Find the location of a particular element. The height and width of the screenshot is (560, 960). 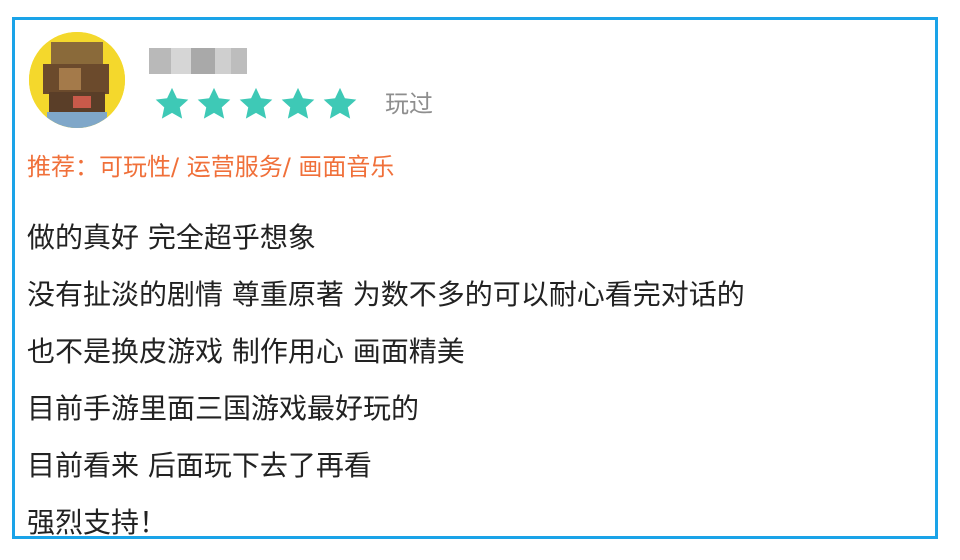

review-line: 做的真好 完全超乎想象 is located at coordinates (171, 237).